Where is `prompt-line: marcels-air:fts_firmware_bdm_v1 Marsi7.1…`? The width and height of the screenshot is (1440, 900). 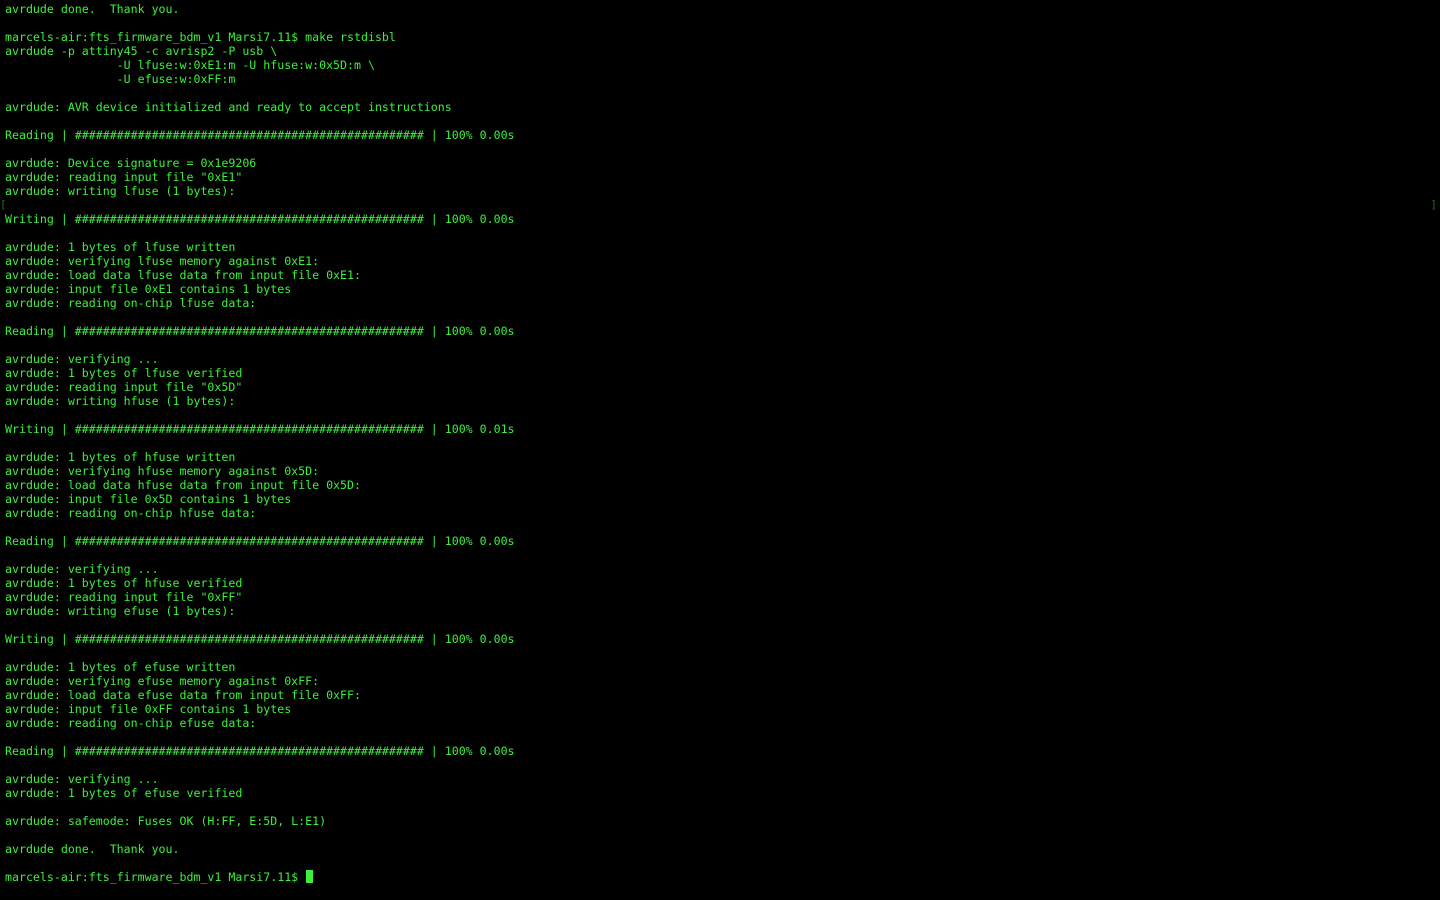 prompt-line: marcels-air:fts_firmware_bdm_v1 Marsi7.1… is located at coordinates (260, 877).